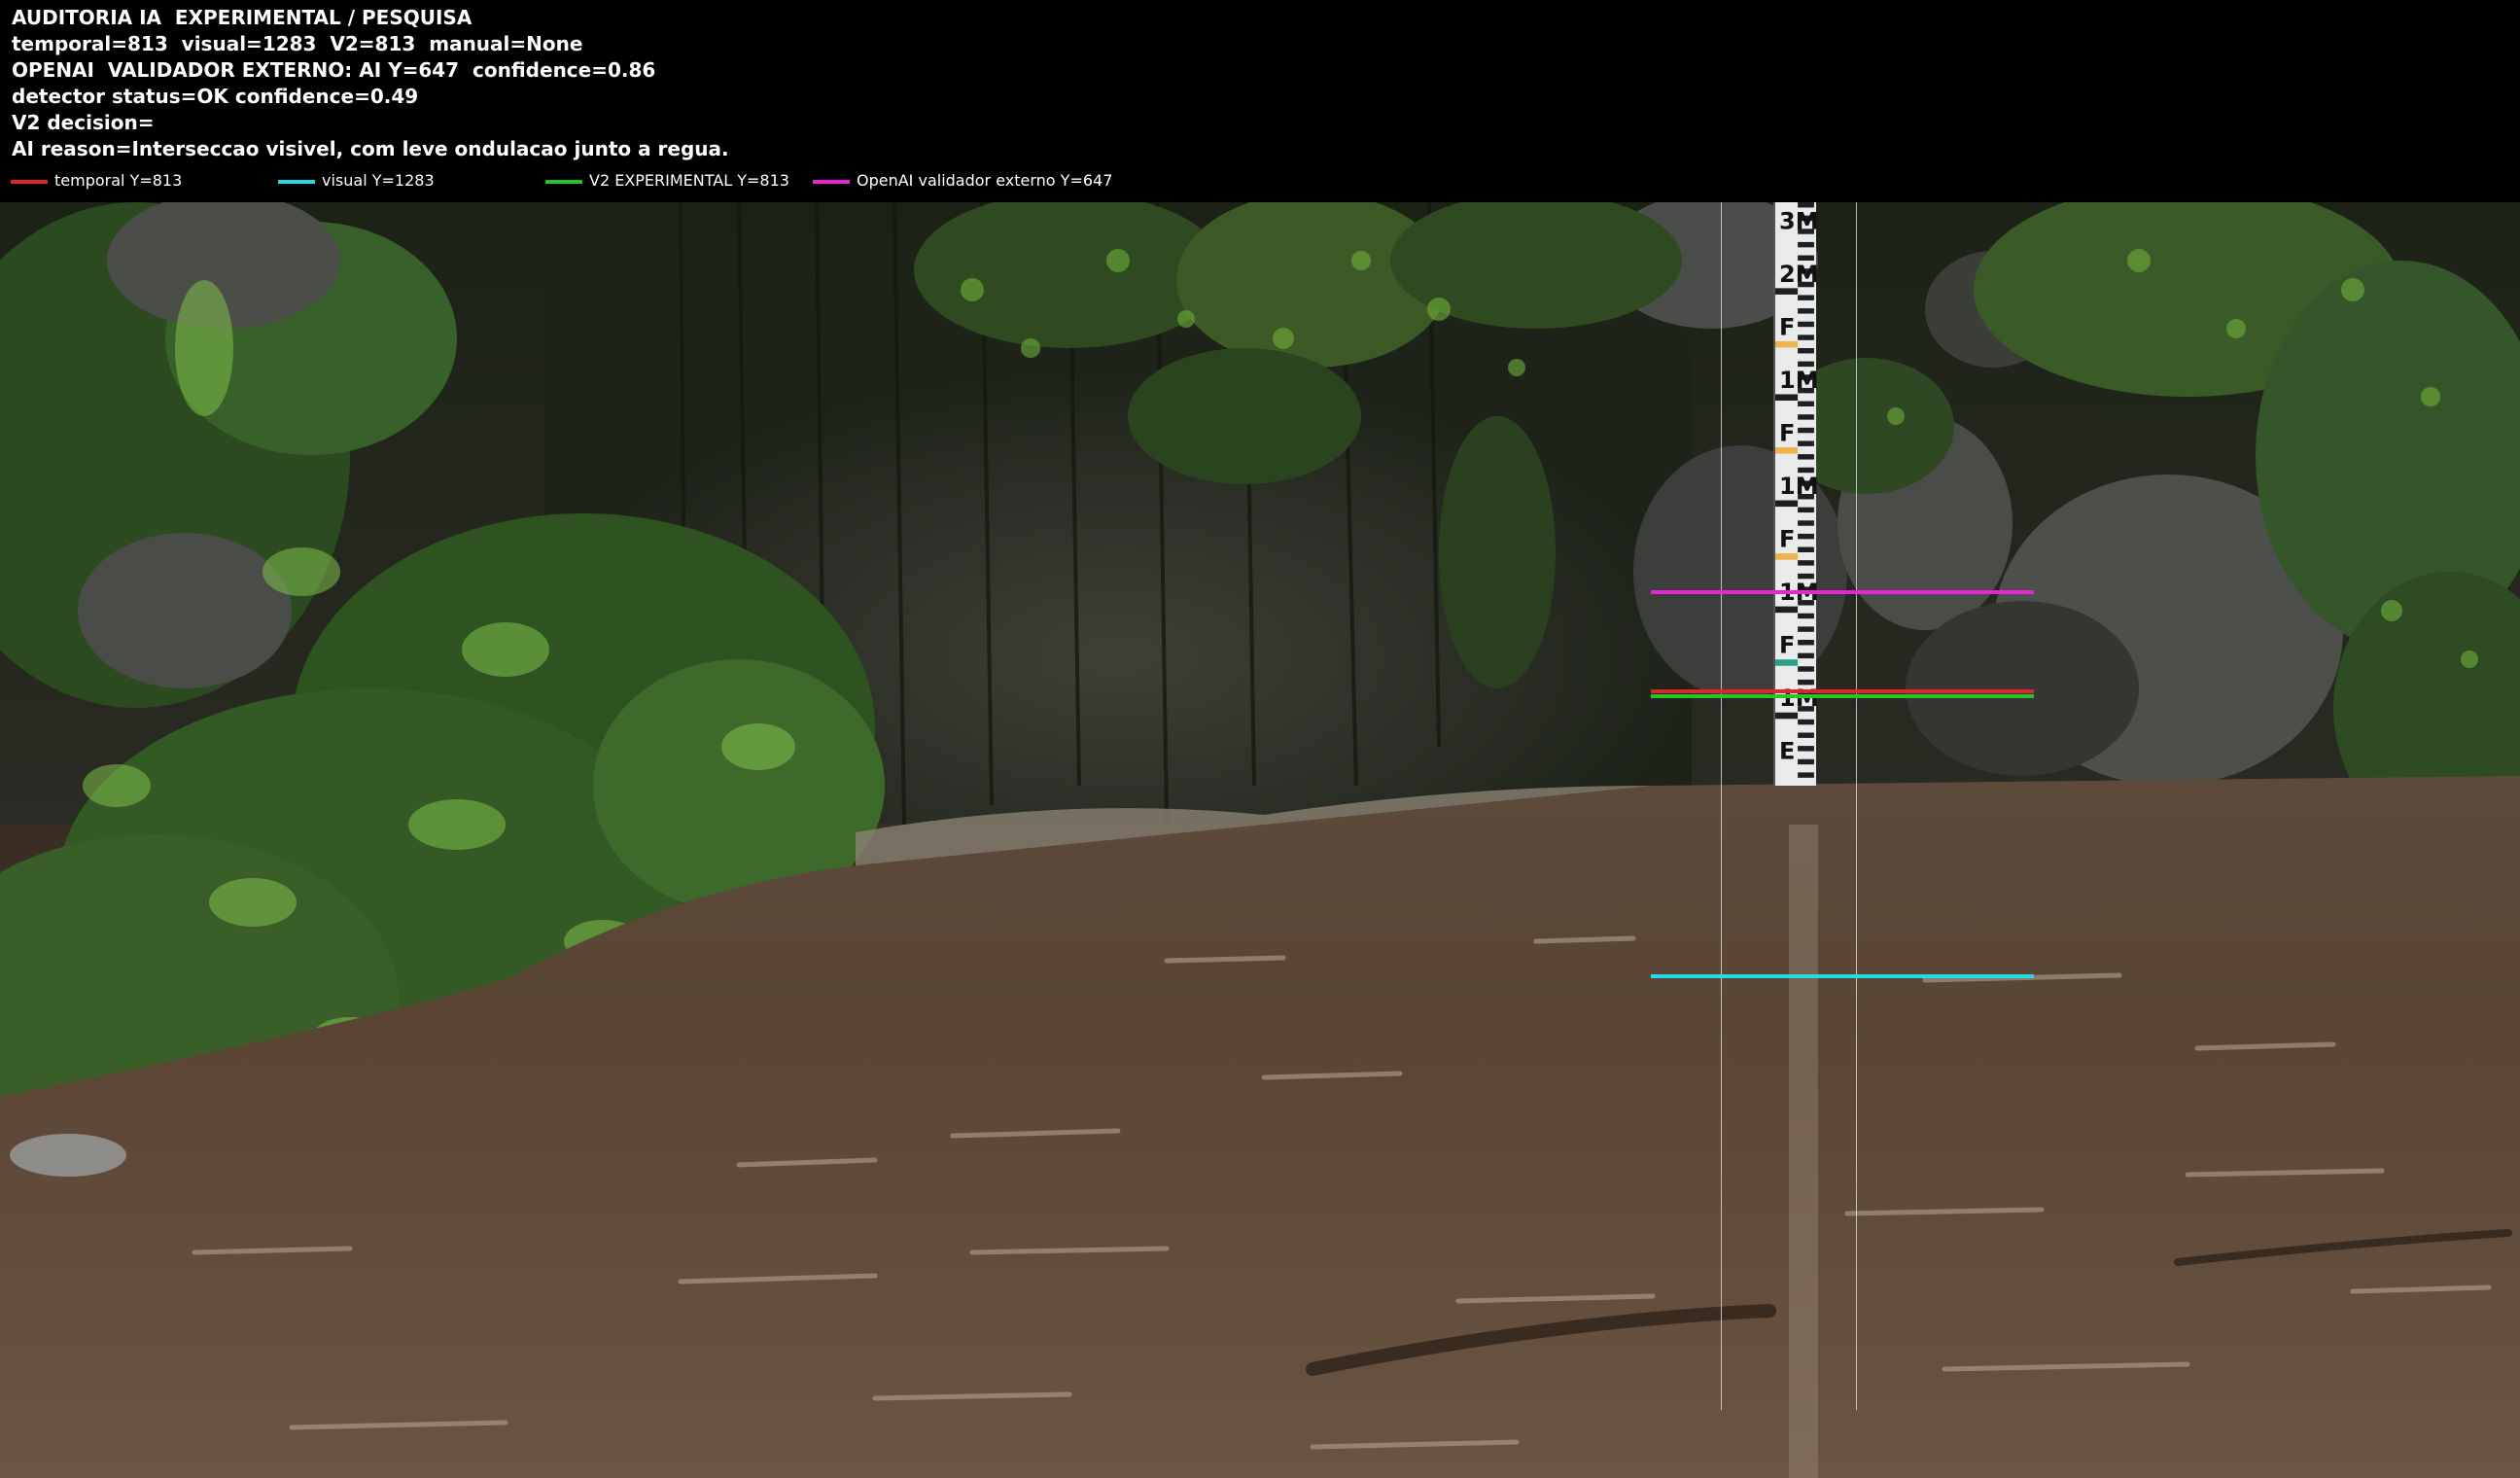 This screenshot has height=1478, width=2520. I want to click on legend-swatch-temporal, so click(29, 182).